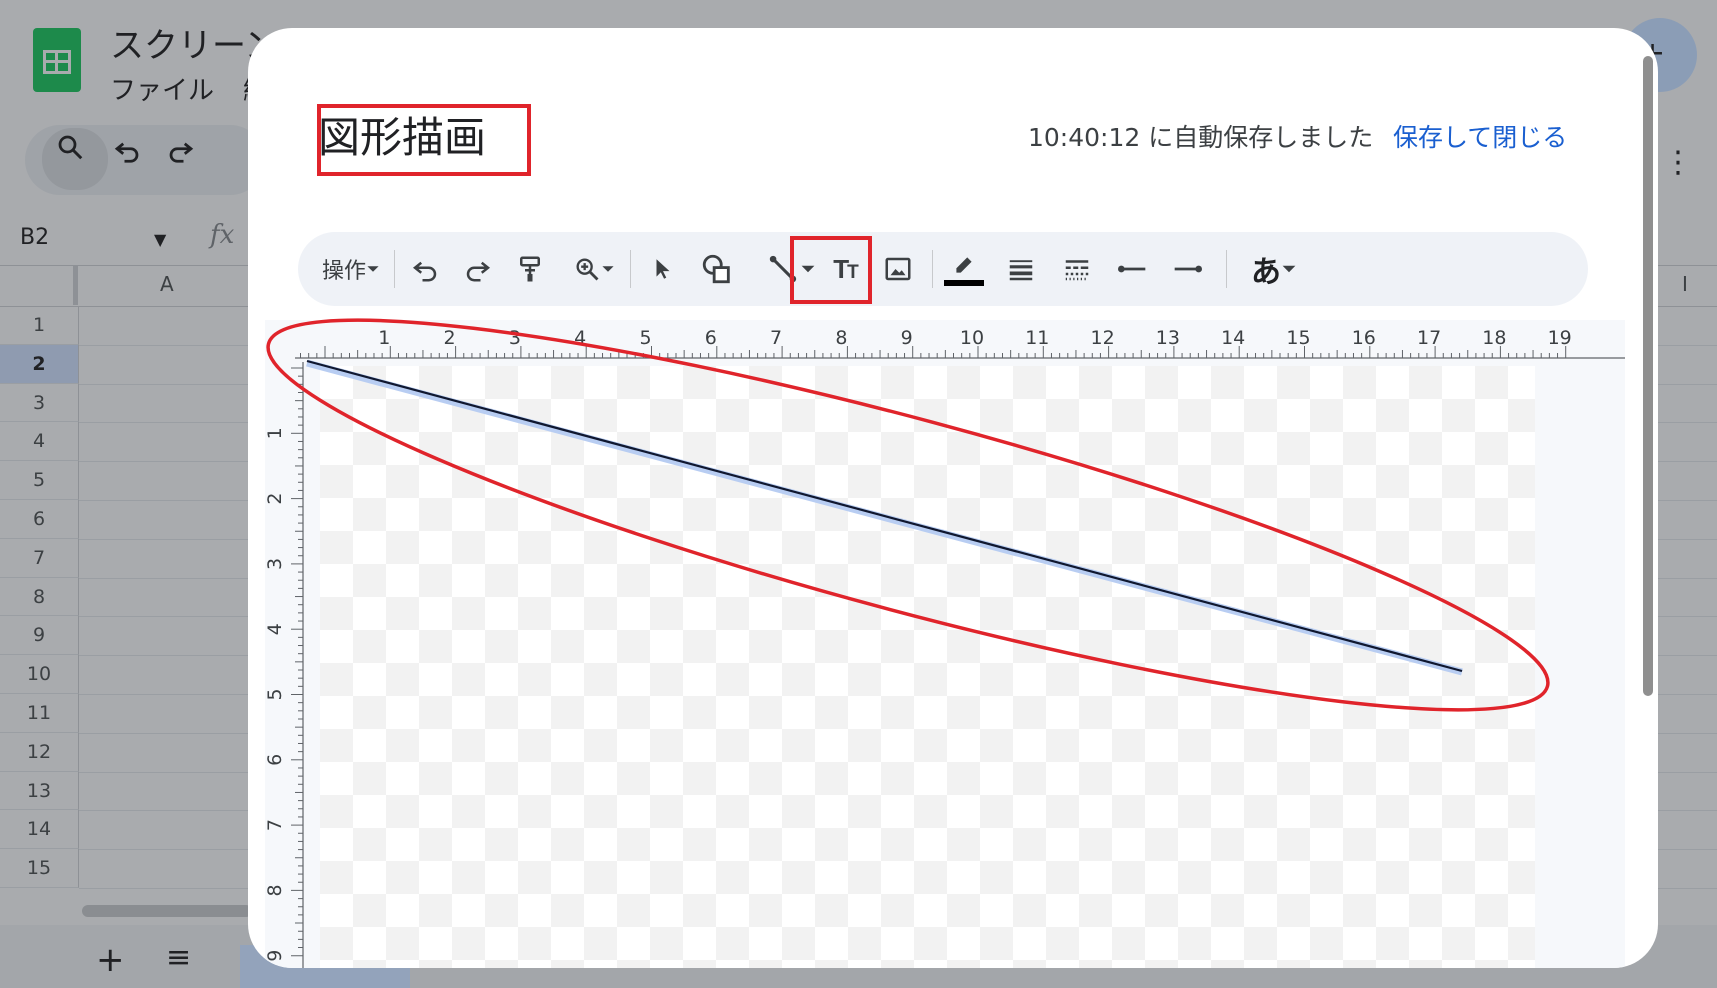 The width and height of the screenshot is (1717, 988). I want to click on line-tool-highlight-box, so click(831, 270).